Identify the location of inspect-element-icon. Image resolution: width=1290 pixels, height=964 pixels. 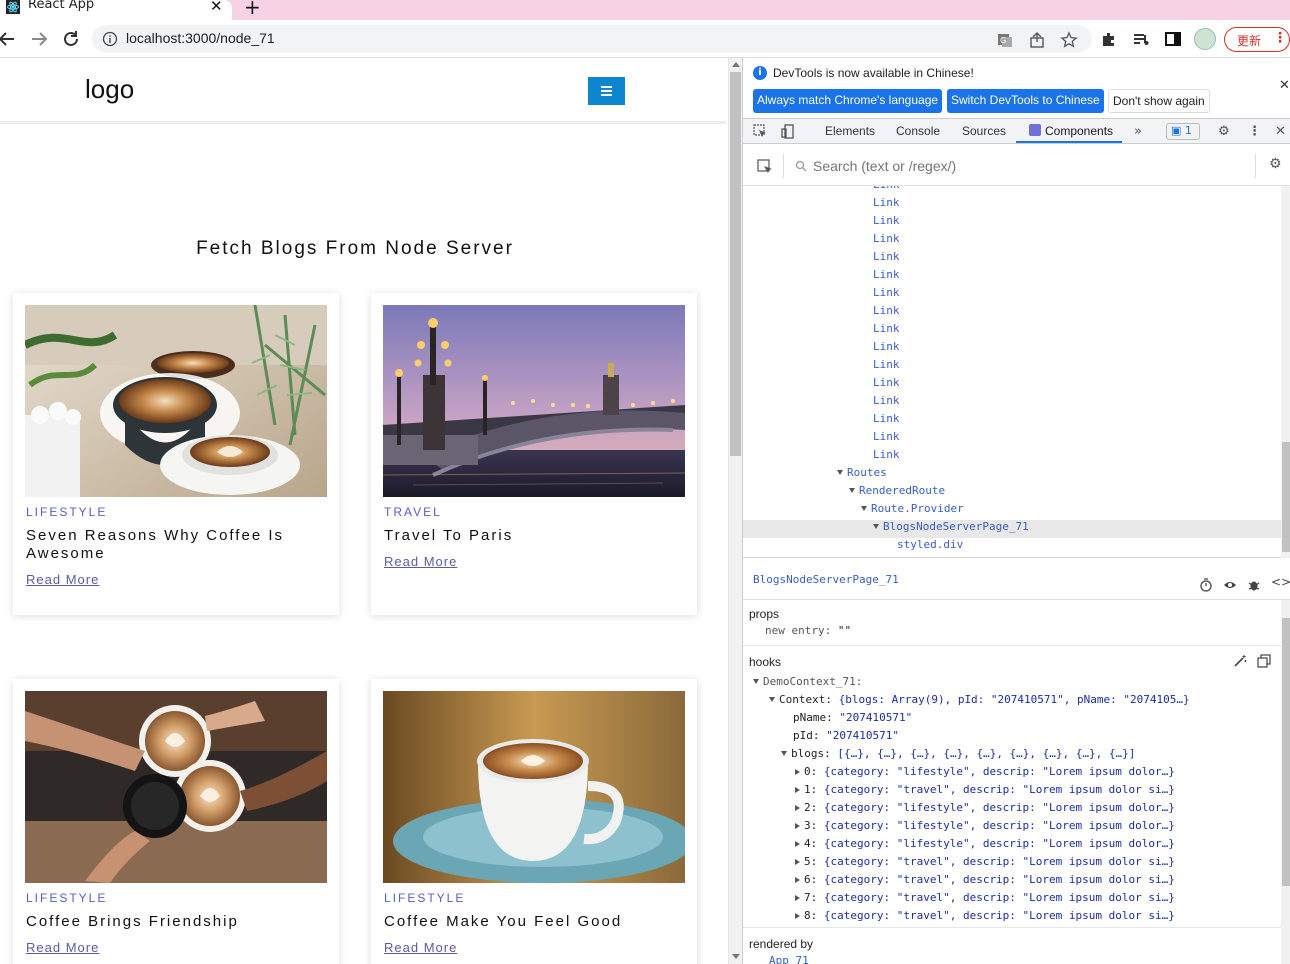
(760, 131).